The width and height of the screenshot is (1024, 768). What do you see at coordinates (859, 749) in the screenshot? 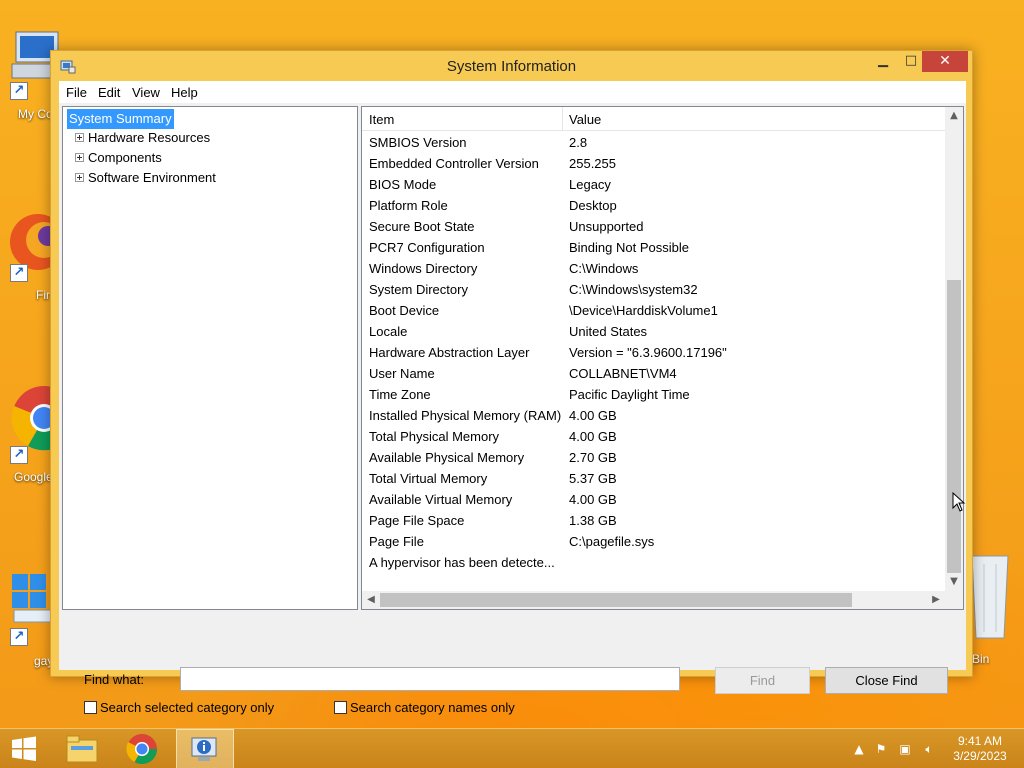
I see `show-hidden-icons-chevron-icon: ▲` at bounding box center [859, 749].